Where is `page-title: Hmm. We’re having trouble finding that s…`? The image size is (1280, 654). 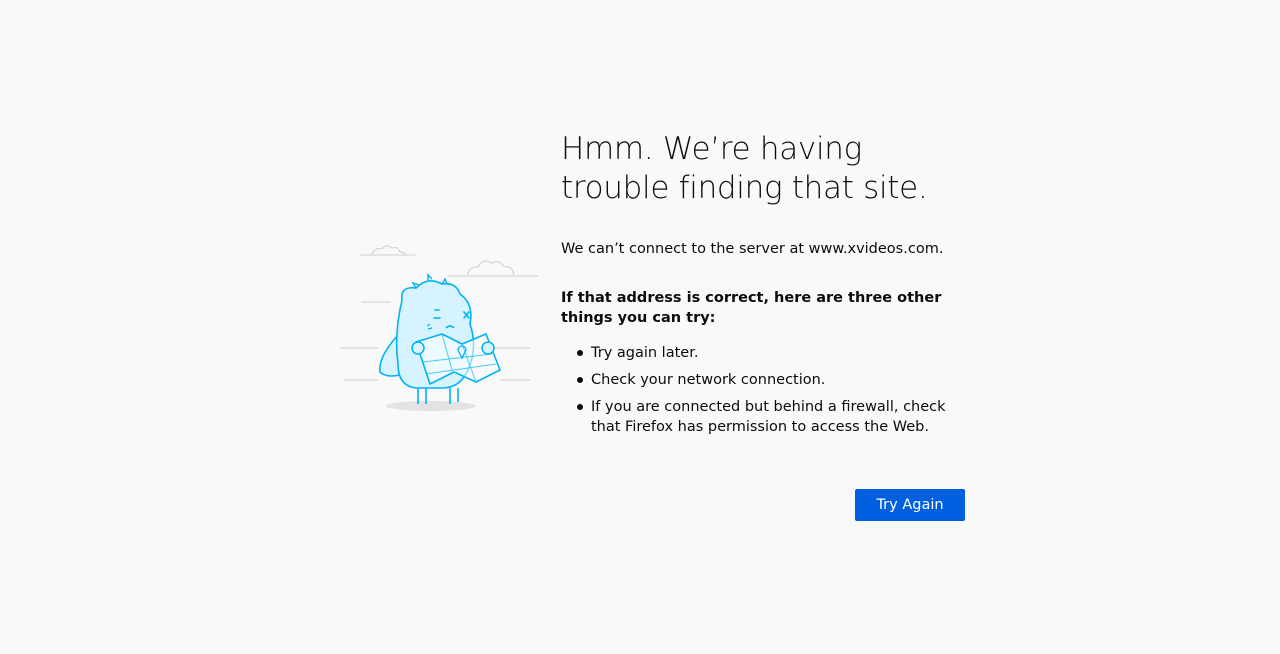 page-title: Hmm. We’re having trouble finding that s… is located at coordinates (744, 168).